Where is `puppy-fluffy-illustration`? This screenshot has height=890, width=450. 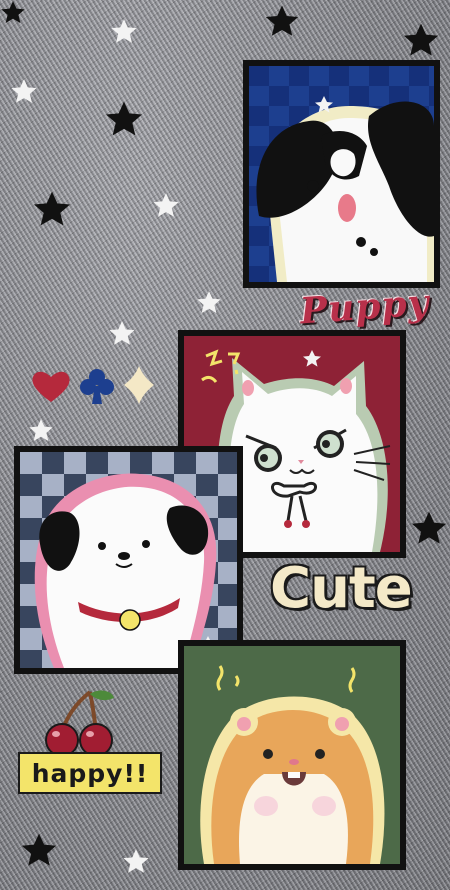
puppy-fluffy-illustration is located at coordinates (128, 560).